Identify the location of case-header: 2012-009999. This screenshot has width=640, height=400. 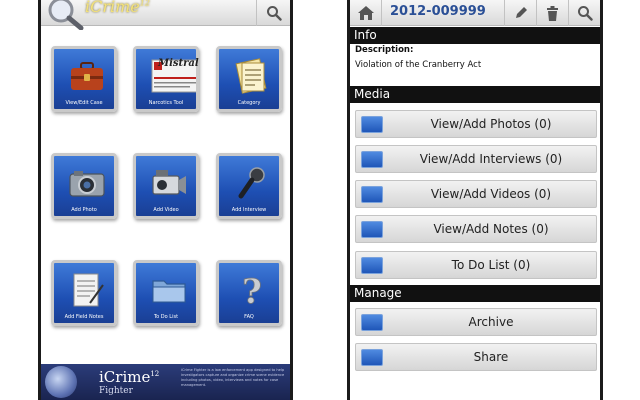
(475, 13).